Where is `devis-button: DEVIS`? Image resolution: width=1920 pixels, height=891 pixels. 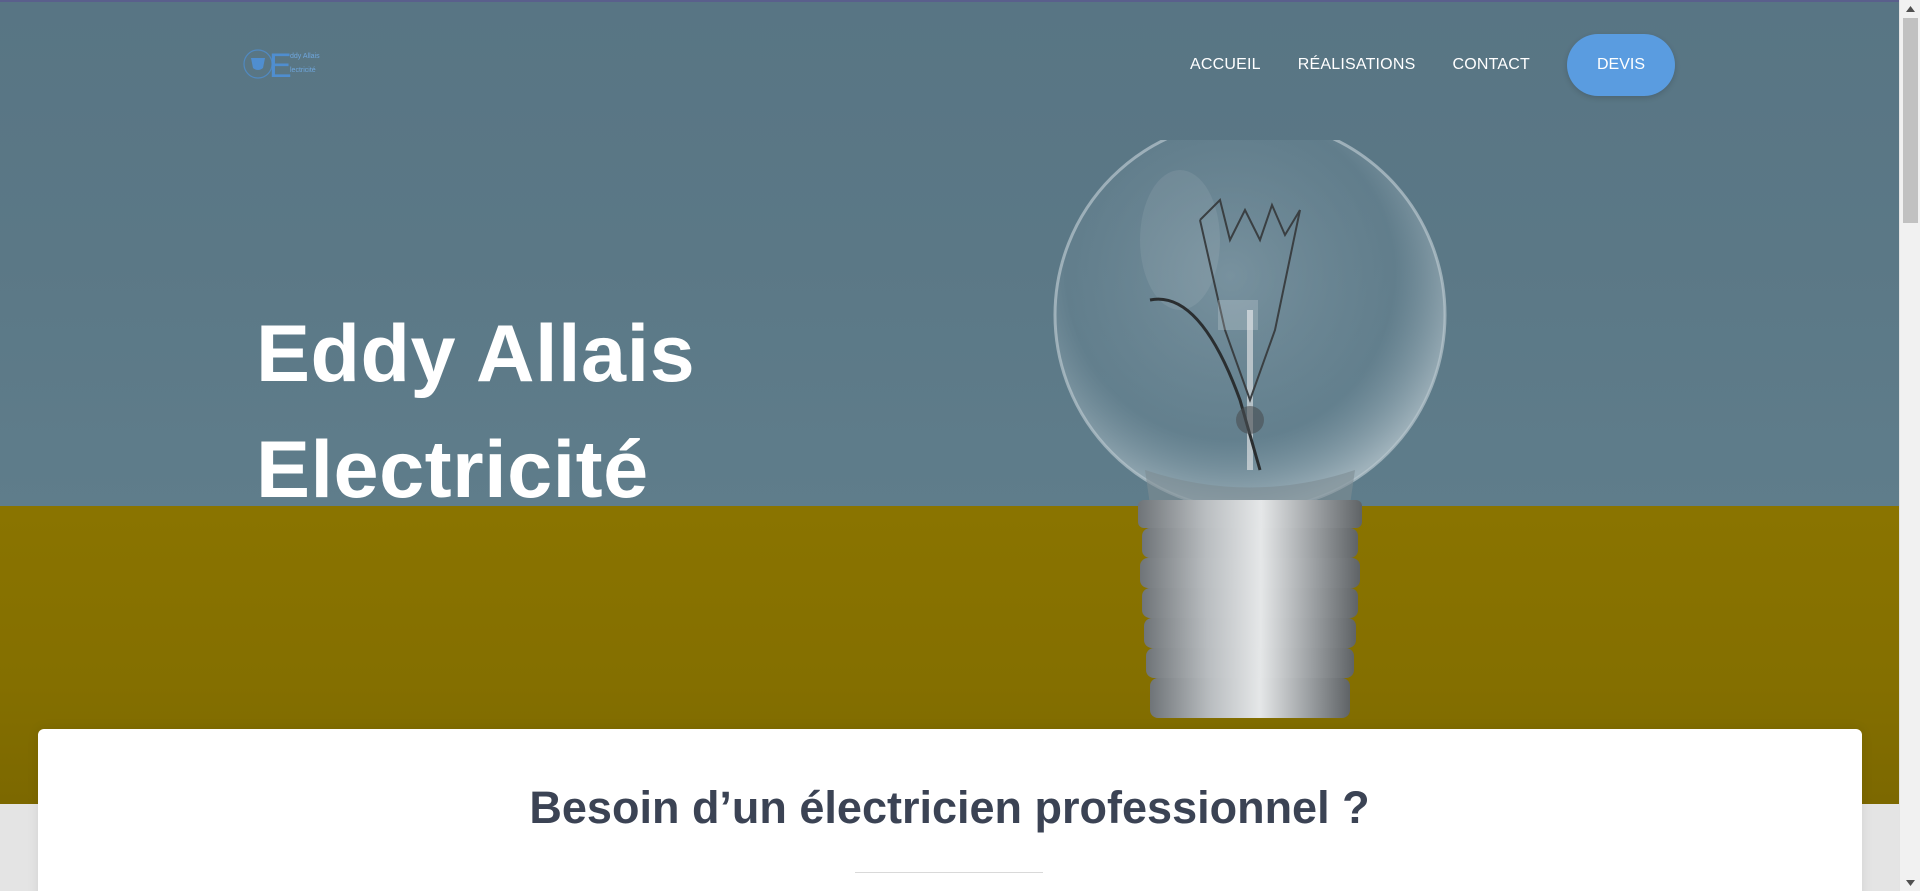
devis-button: DEVIS is located at coordinates (1621, 65).